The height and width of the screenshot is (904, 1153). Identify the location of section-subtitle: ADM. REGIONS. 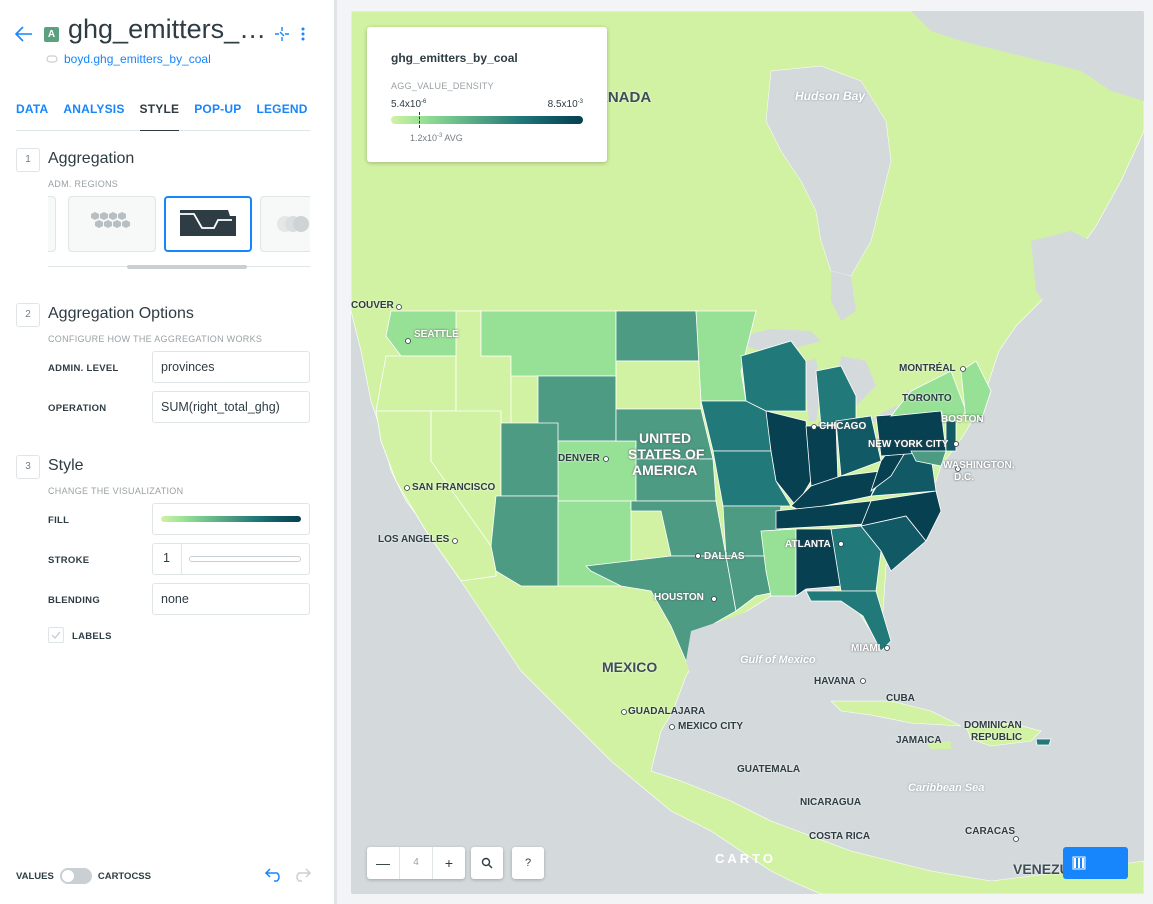
(83, 184).